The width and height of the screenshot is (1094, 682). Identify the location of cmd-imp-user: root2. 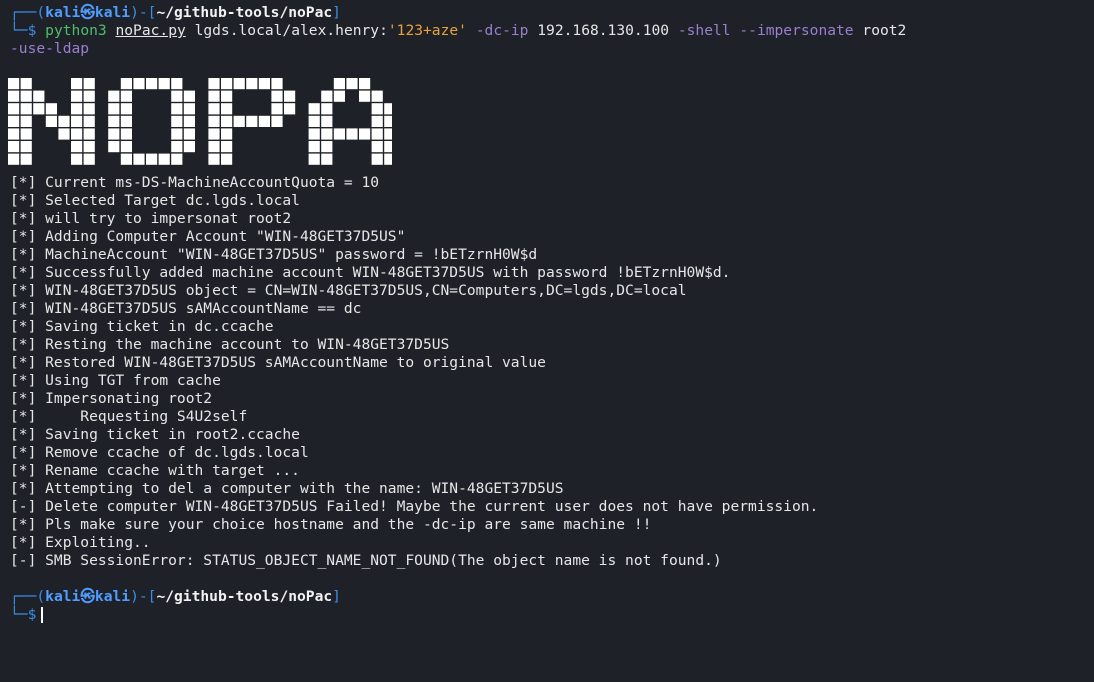
(884, 30).